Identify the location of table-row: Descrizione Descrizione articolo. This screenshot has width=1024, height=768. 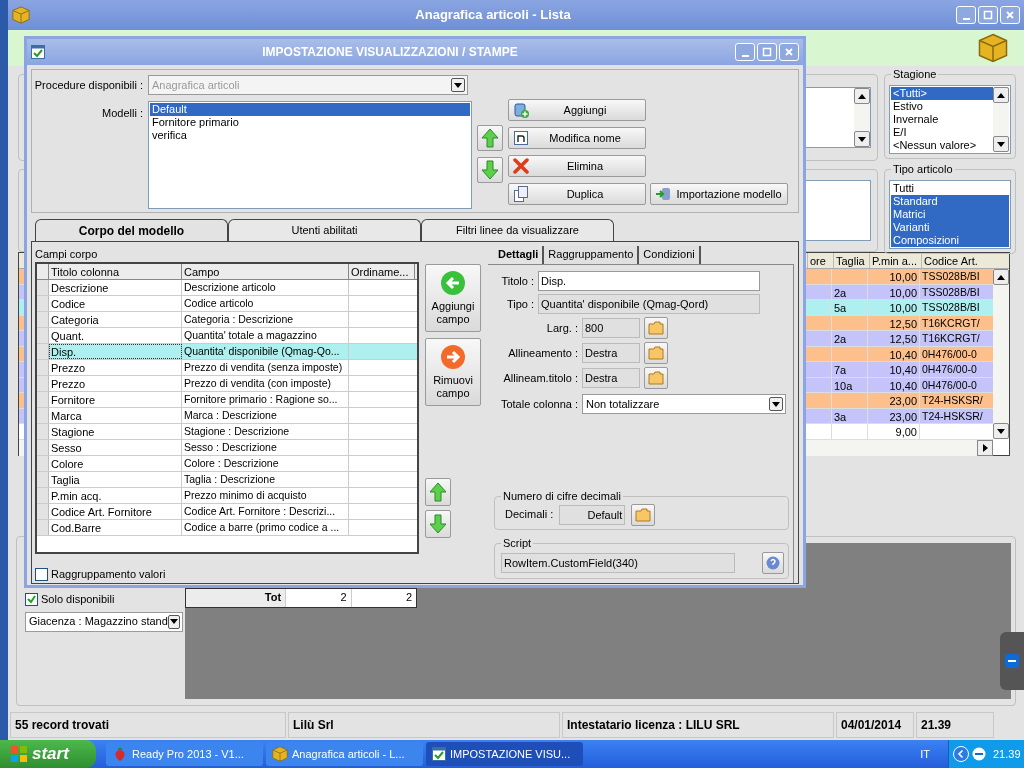
(227, 288).